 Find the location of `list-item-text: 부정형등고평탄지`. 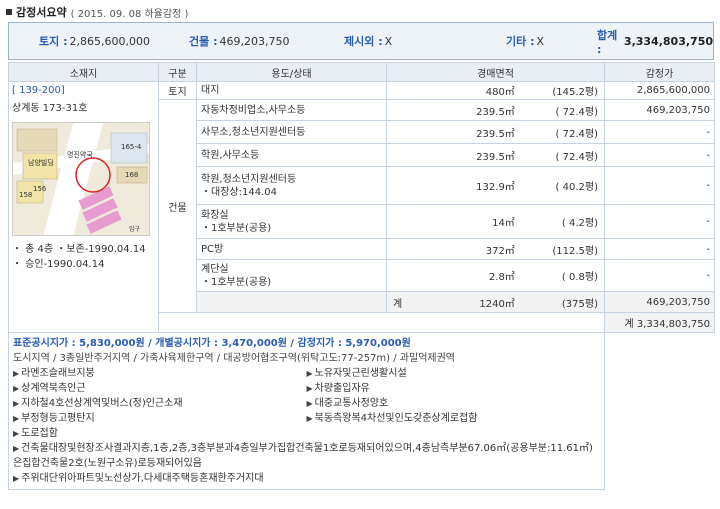

list-item-text: 부정형등고평탄지 is located at coordinates (58, 418).